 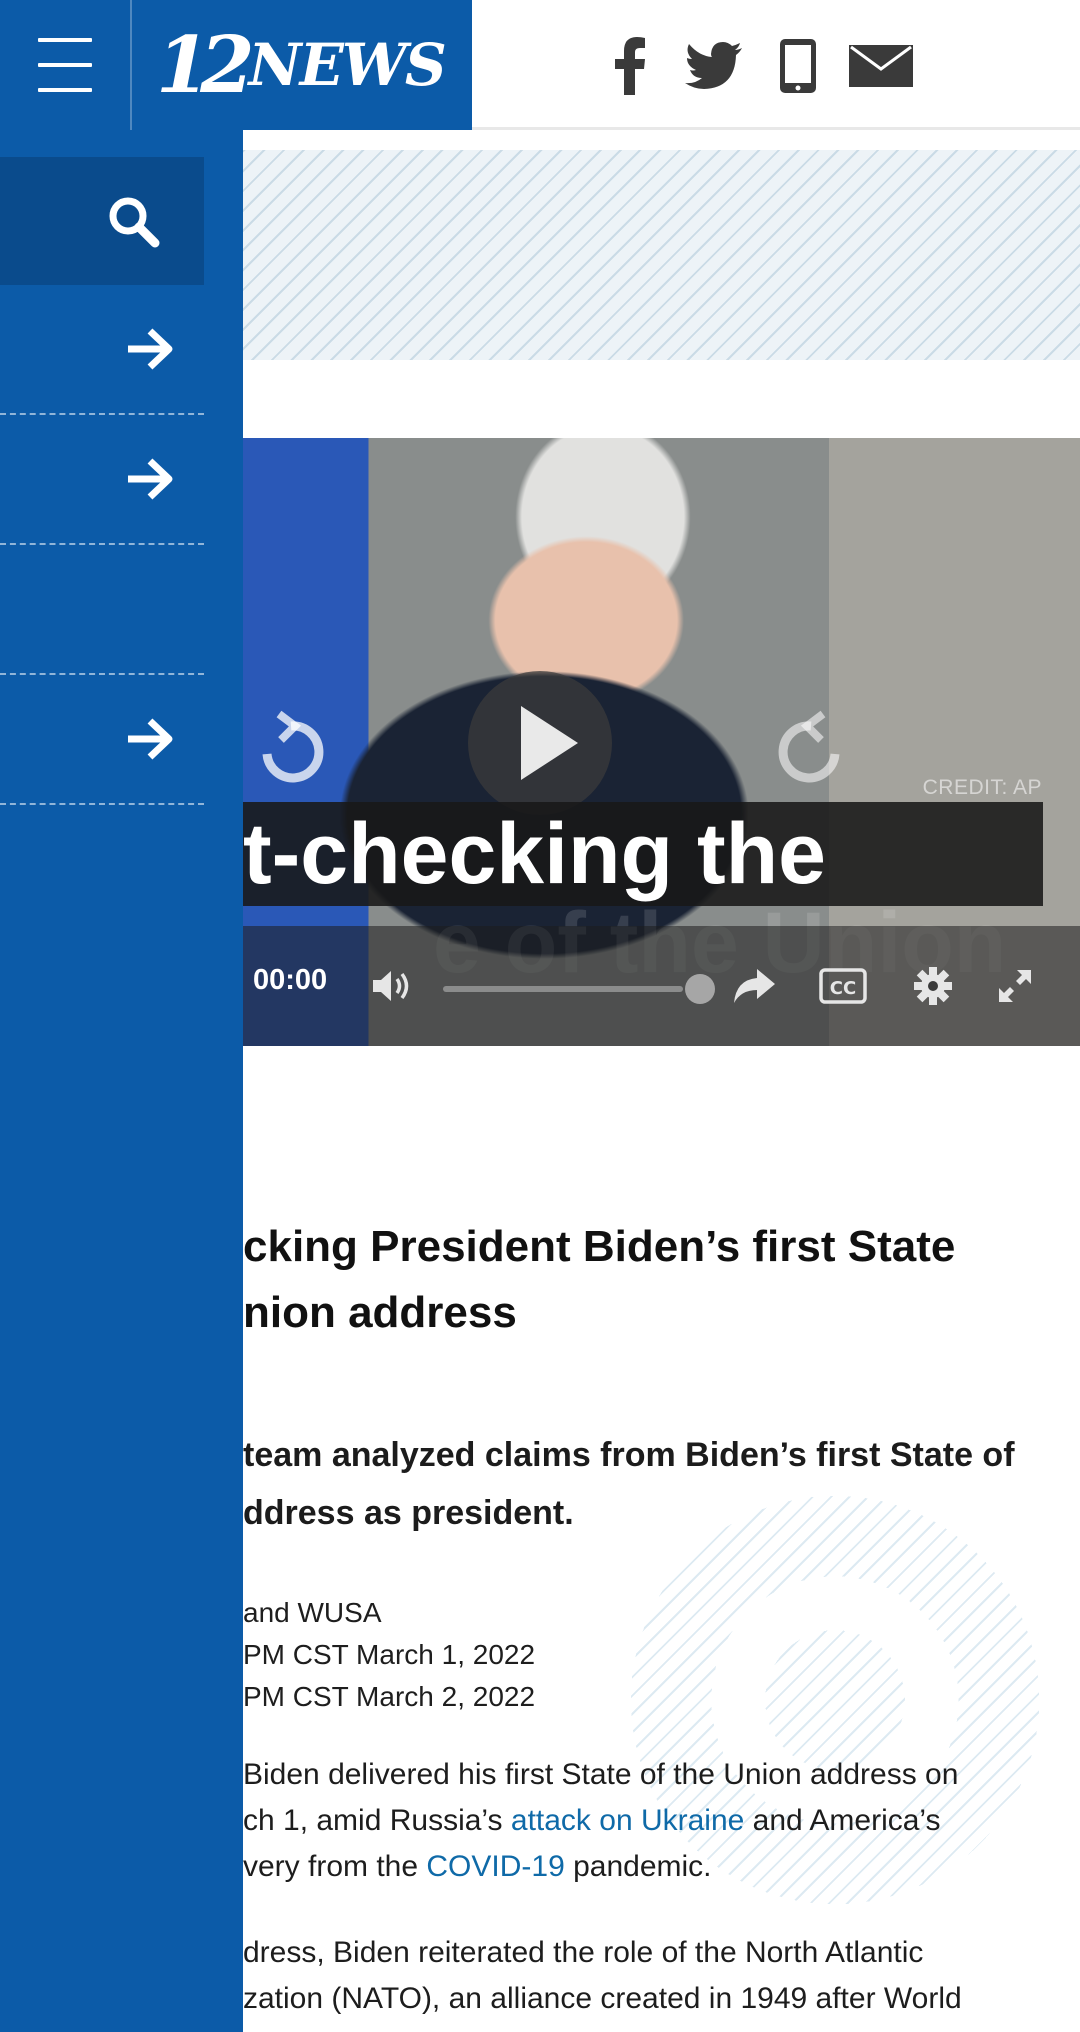 I want to click on facebook-icon, so click(x=630, y=66).